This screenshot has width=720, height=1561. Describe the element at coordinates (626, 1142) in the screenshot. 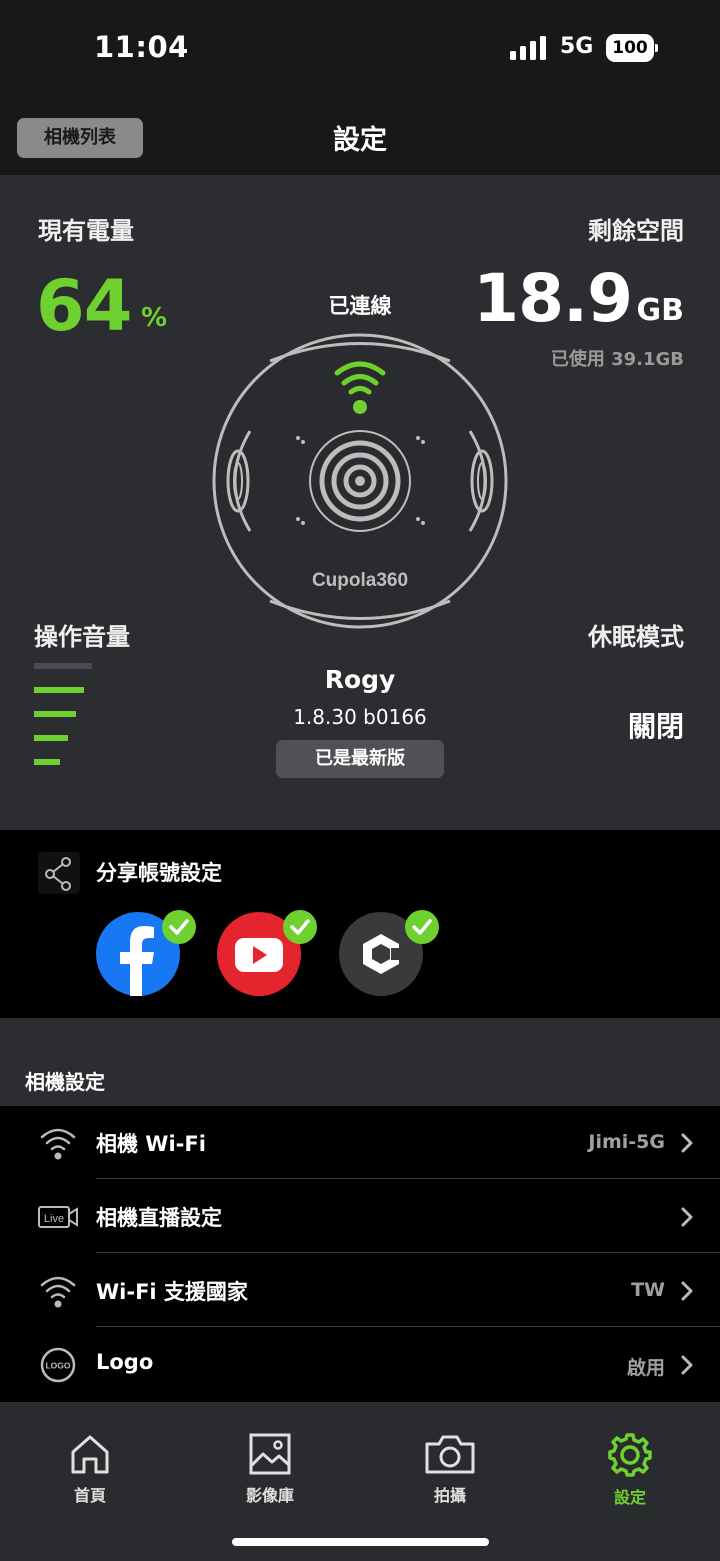

I see `row-value: Jimi-5G` at that location.